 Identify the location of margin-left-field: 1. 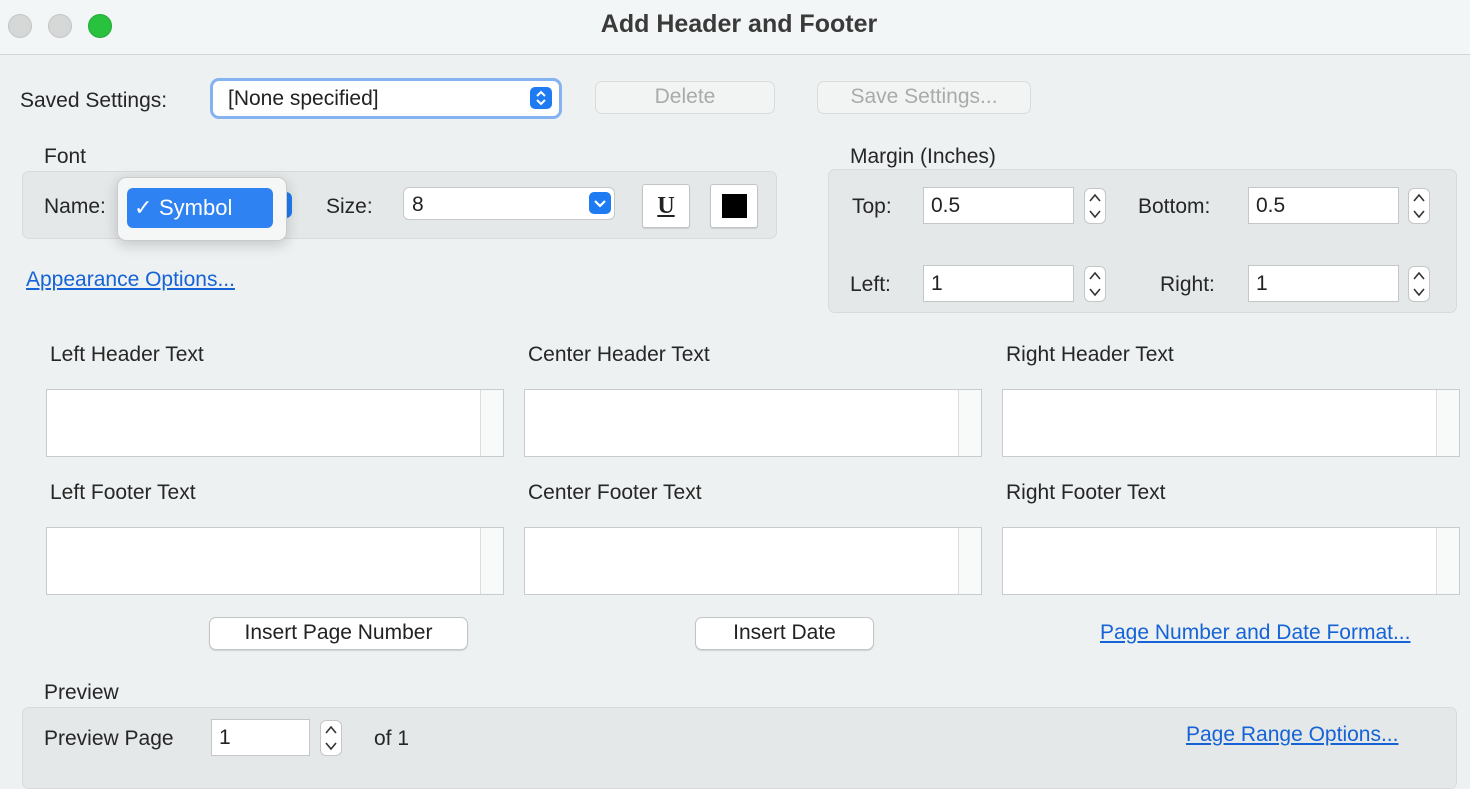
(998, 283).